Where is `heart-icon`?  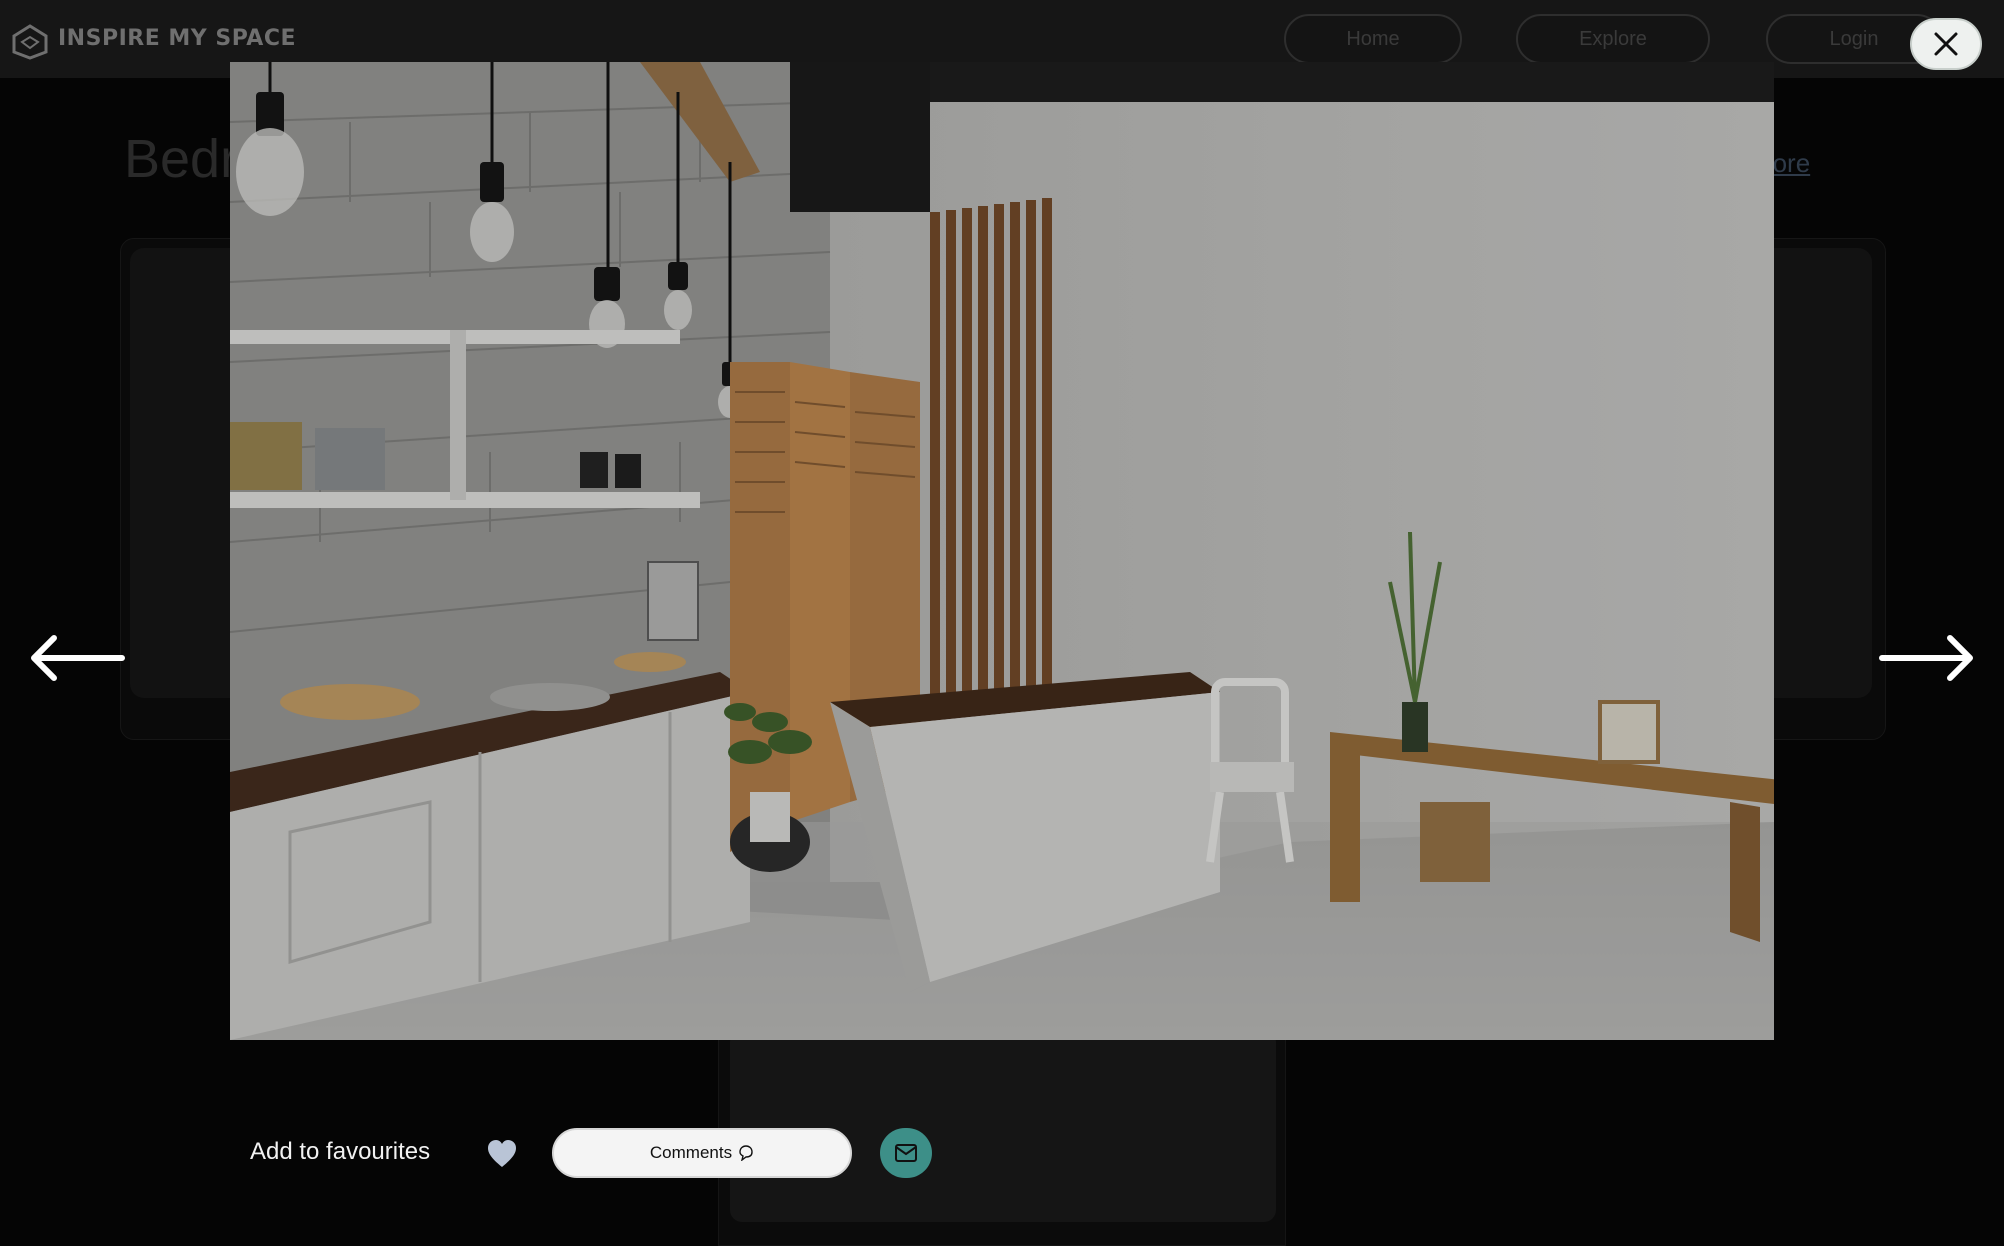
heart-icon is located at coordinates (502, 1154).